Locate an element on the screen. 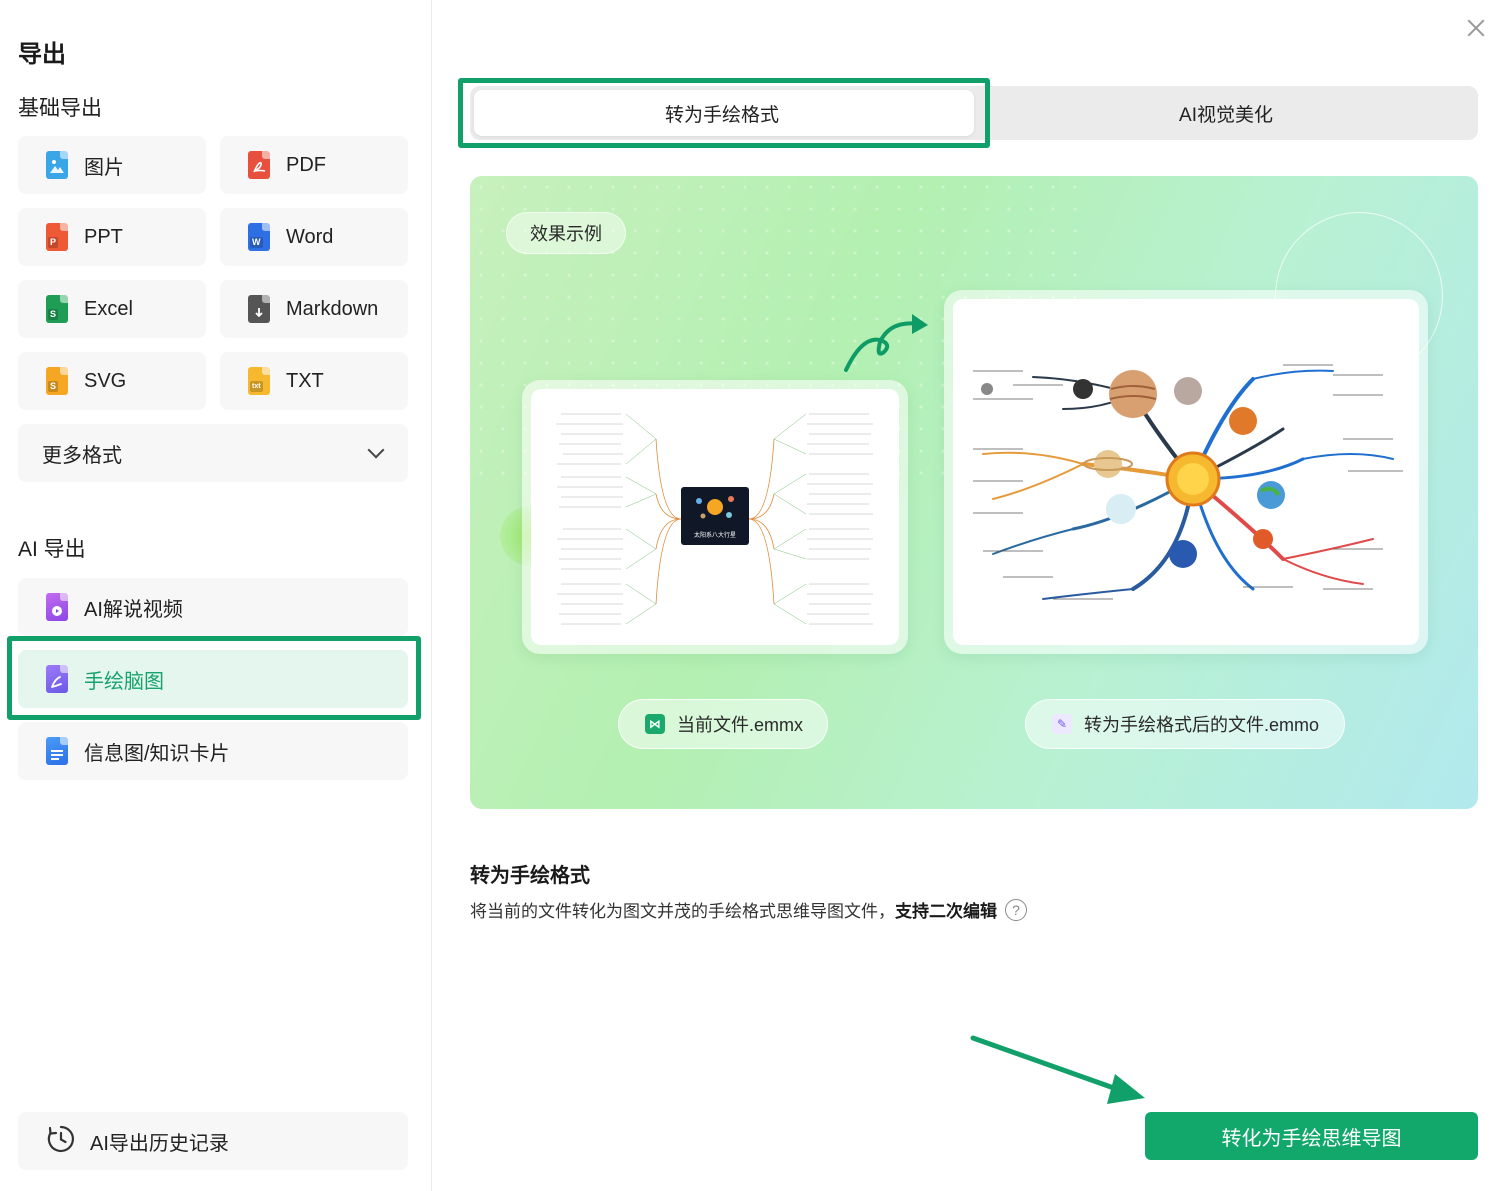  svg-file-icon: S is located at coordinates (57, 381).